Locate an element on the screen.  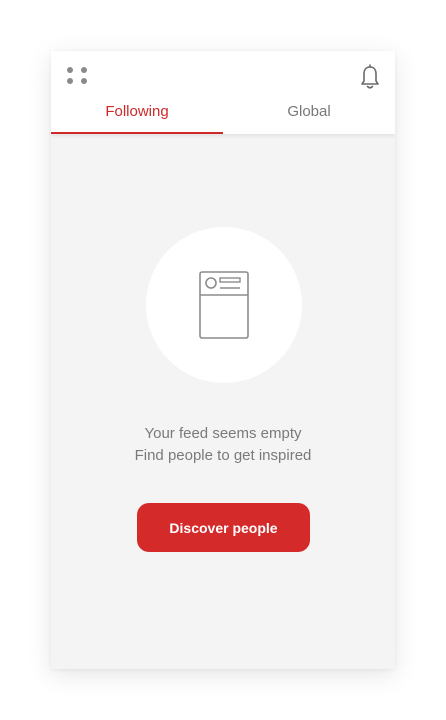
feed-document-icon is located at coordinates (224, 305).